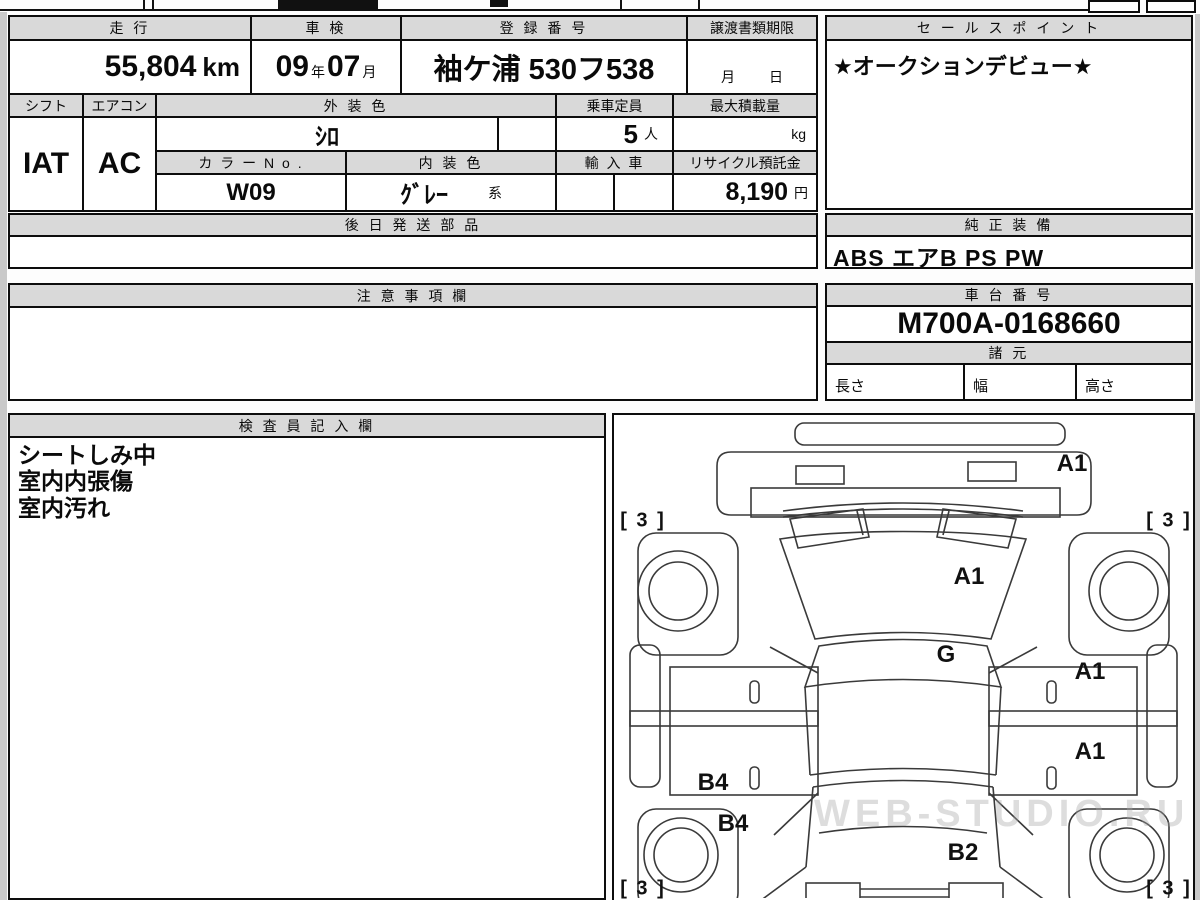 Image resolution: width=1200 pixels, height=900 pixels. I want to click on specs-header: 諸 元, so click(1009, 353).